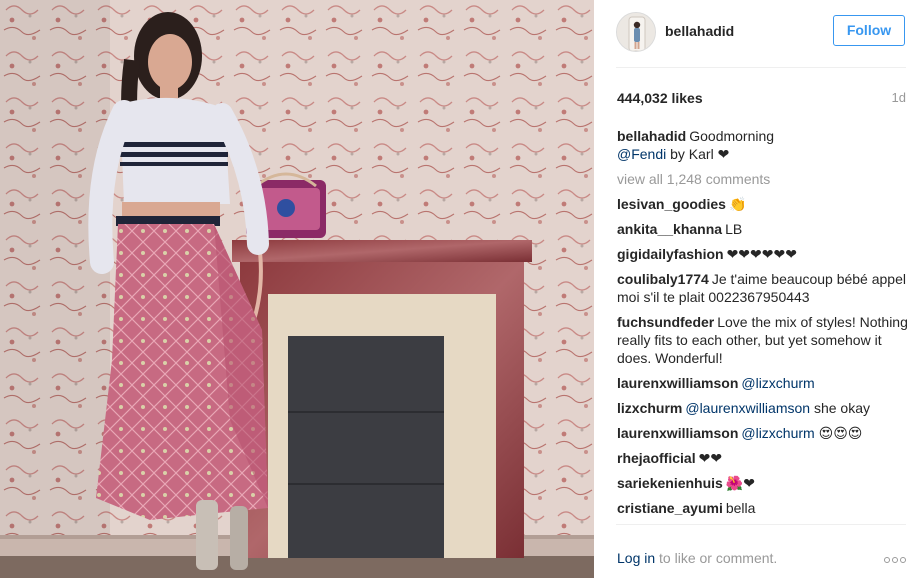 This screenshot has width=922, height=578. Describe the element at coordinates (641, 154) in the screenshot. I see `caption-mention: @Fendi` at that location.